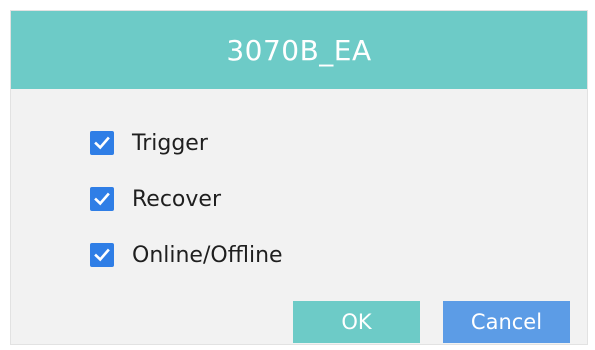 The image size is (595, 350). I want to click on option-online-offline: Online/Offline, so click(186, 255).